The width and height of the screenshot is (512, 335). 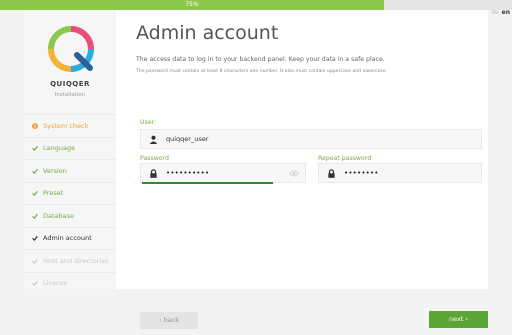 I want to click on brand-name: QUIQQER, so click(x=70, y=84).